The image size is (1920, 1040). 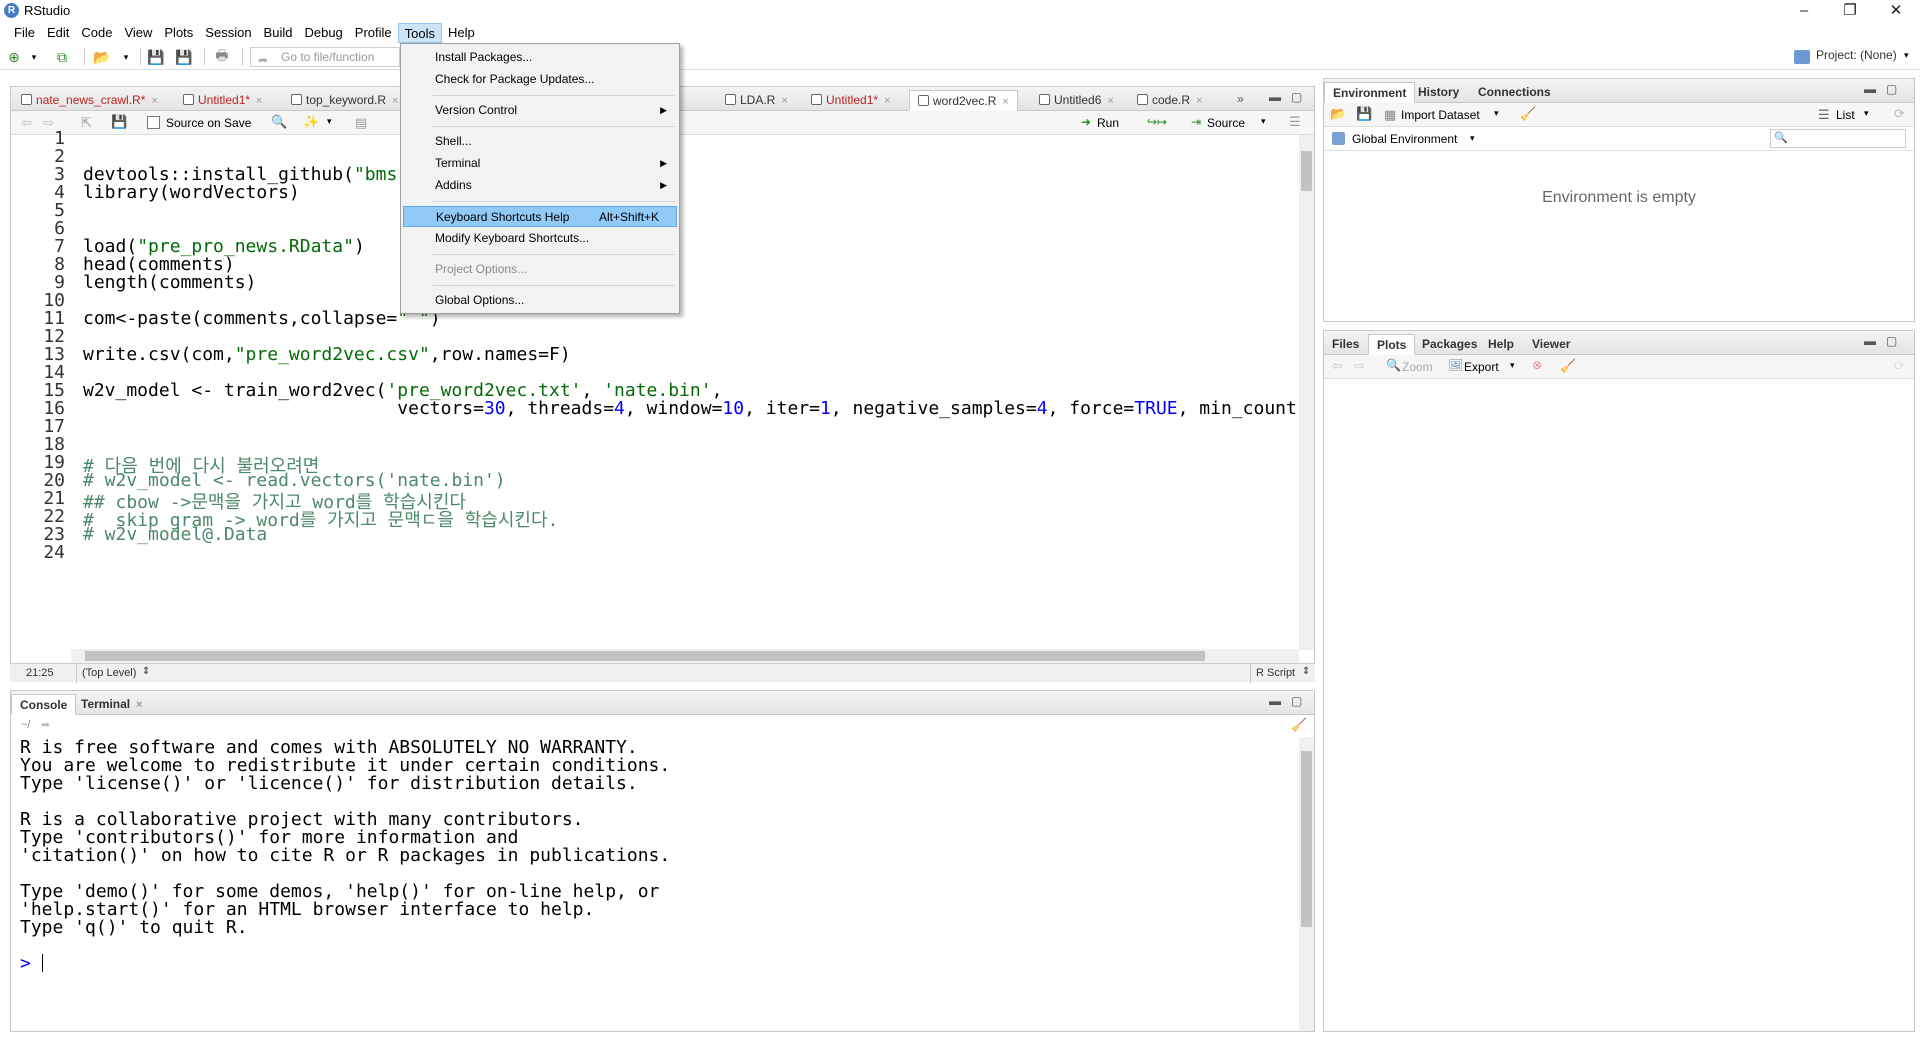 I want to click on next-plot-icon: ⇨, so click(x=1359, y=366).